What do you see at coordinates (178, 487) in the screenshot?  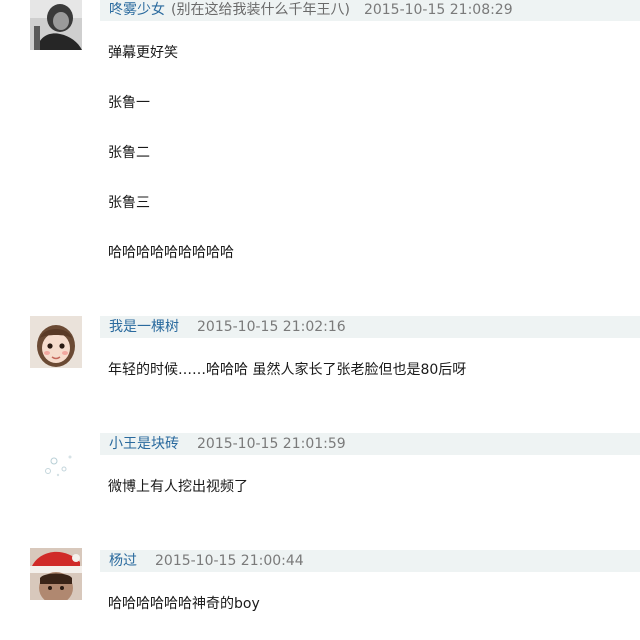 I see `comment-text-line: 微博上有人挖出视频了` at bounding box center [178, 487].